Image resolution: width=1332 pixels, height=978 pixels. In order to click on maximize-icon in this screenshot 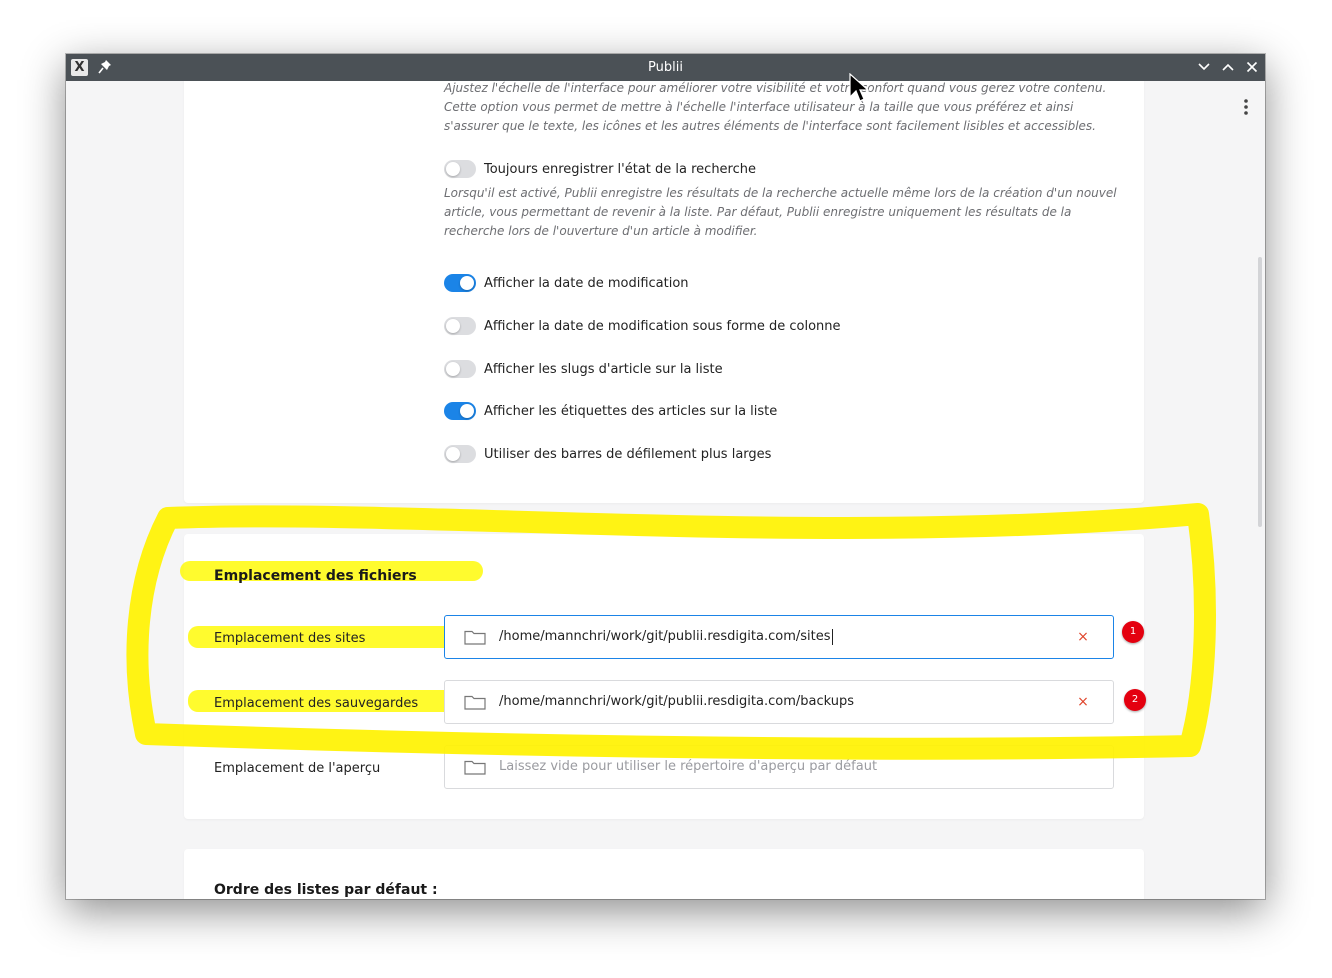, I will do `click(1228, 67)`.